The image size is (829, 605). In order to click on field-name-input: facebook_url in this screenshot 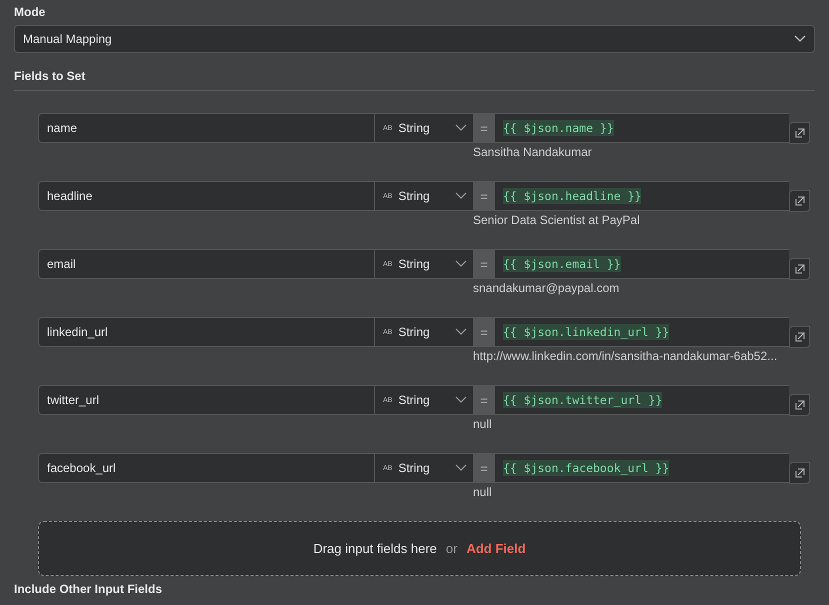, I will do `click(206, 468)`.